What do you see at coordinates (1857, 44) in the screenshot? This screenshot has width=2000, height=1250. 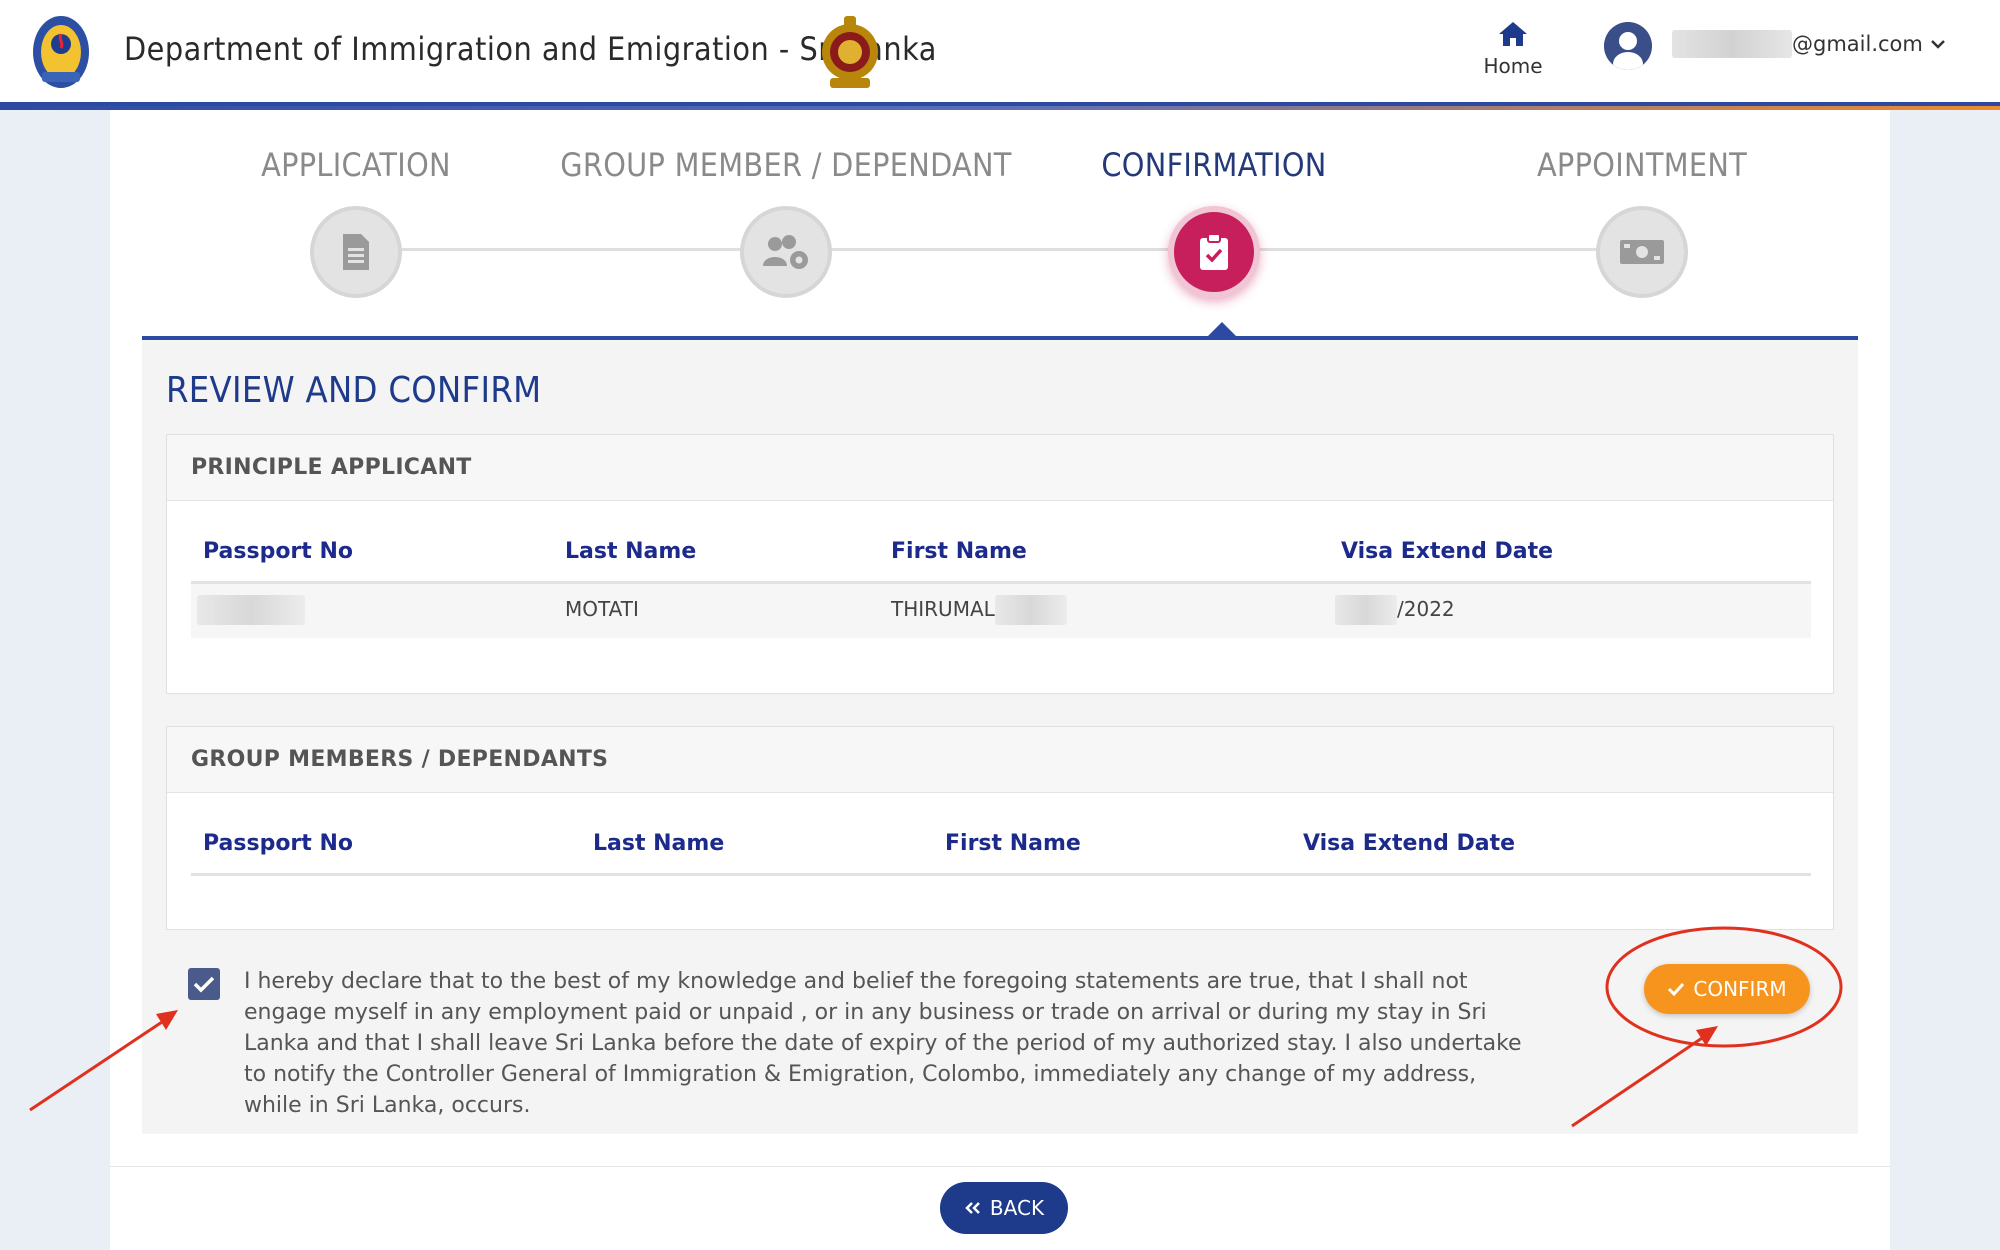 I see `user-email: @gmail.com` at bounding box center [1857, 44].